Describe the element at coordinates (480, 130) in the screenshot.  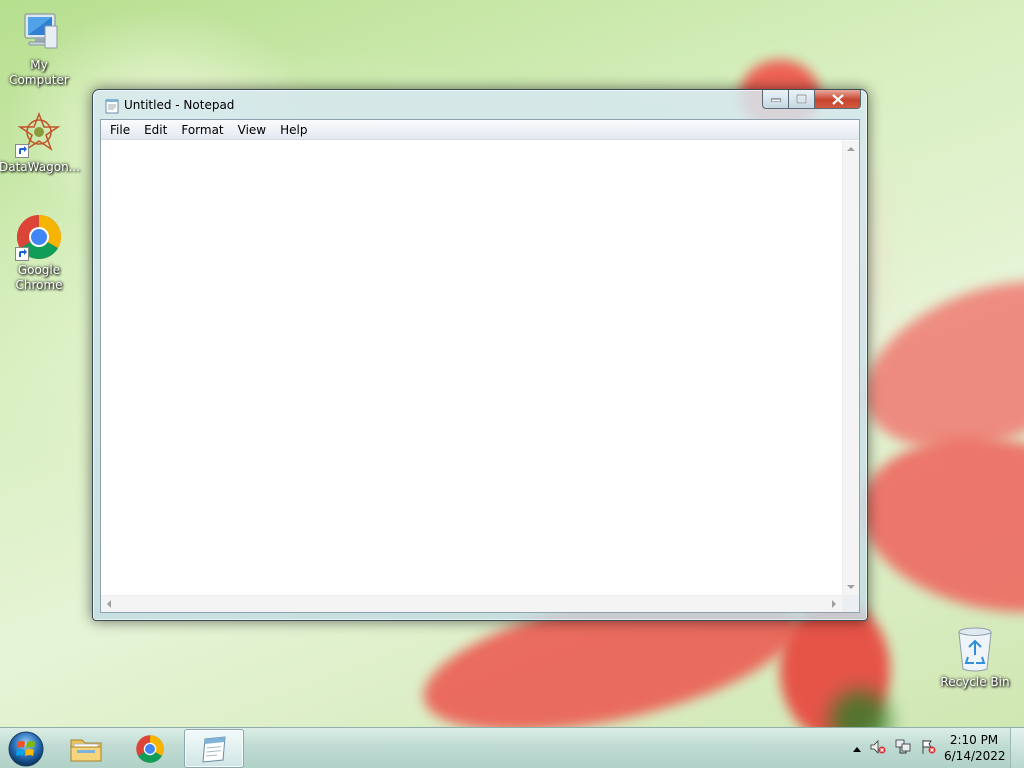
I see `menu-bar: File Edit Format View Help` at that location.